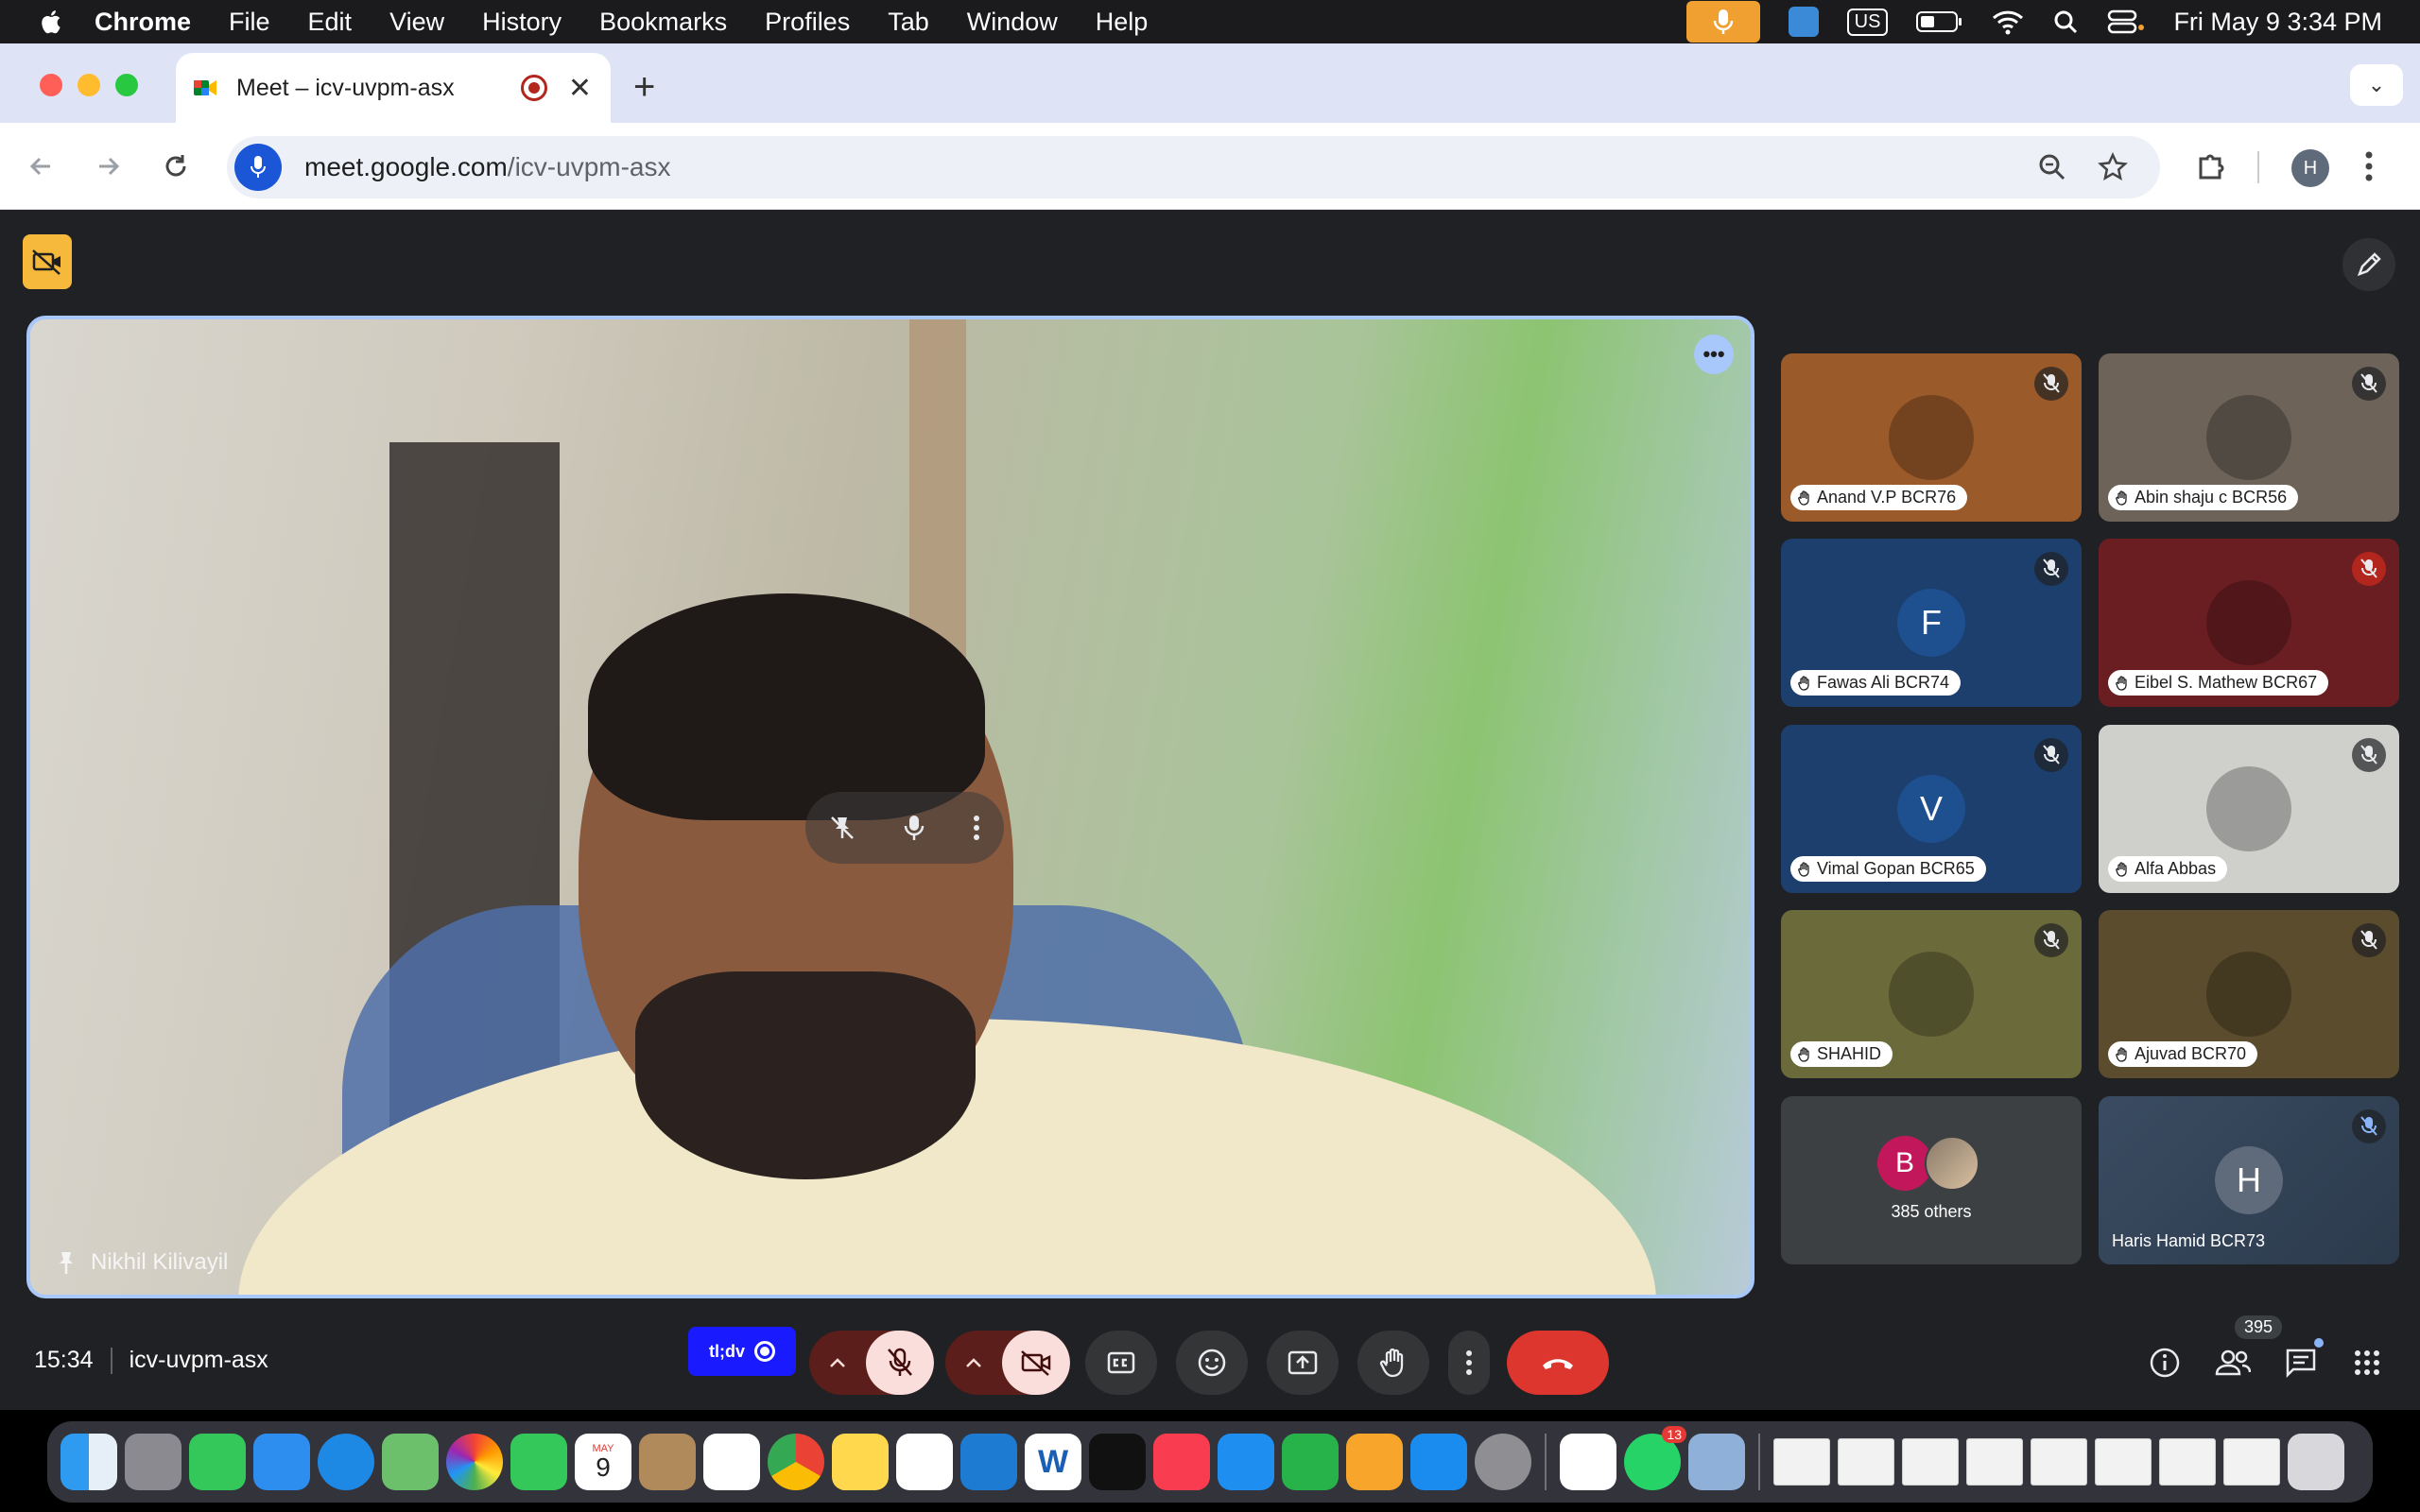 Image resolution: width=2420 pixels, height=1512 pixels. I want to click on microphone-icon, so click(914, 828).